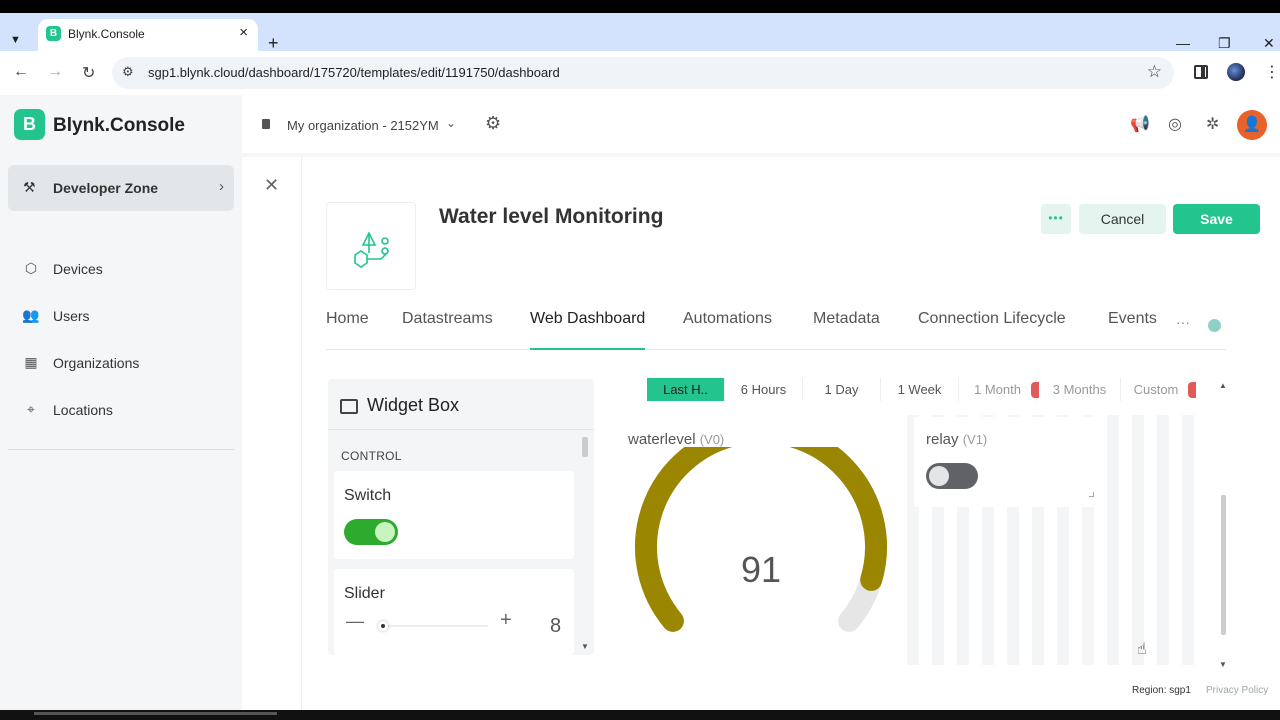 The image size is (1280, 720). Describe the element at coordinates (368, 495) in the screenshot. I see `widget-switch-label: Switch` at that location.